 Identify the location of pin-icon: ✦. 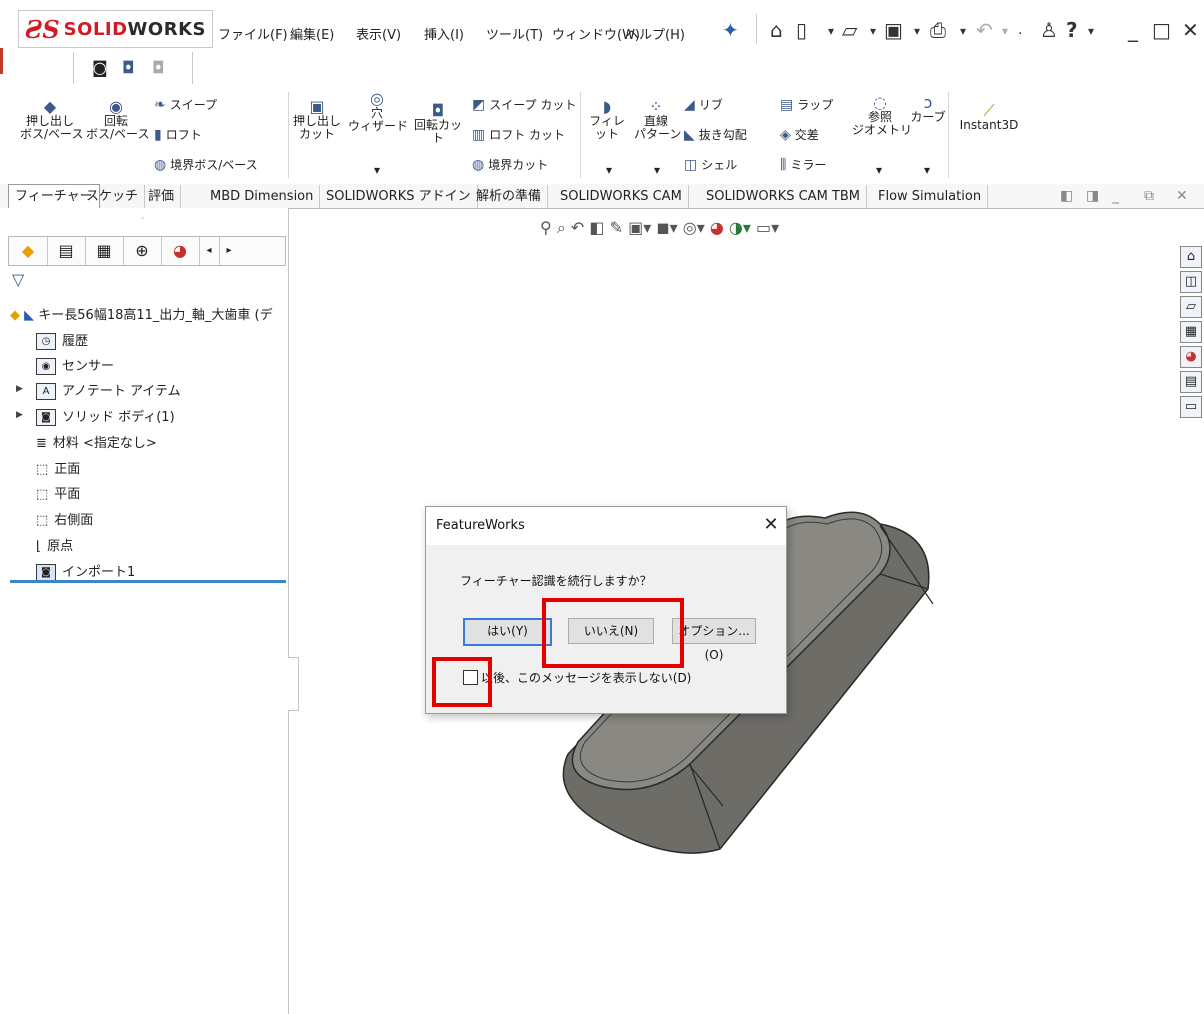
(730, 30).